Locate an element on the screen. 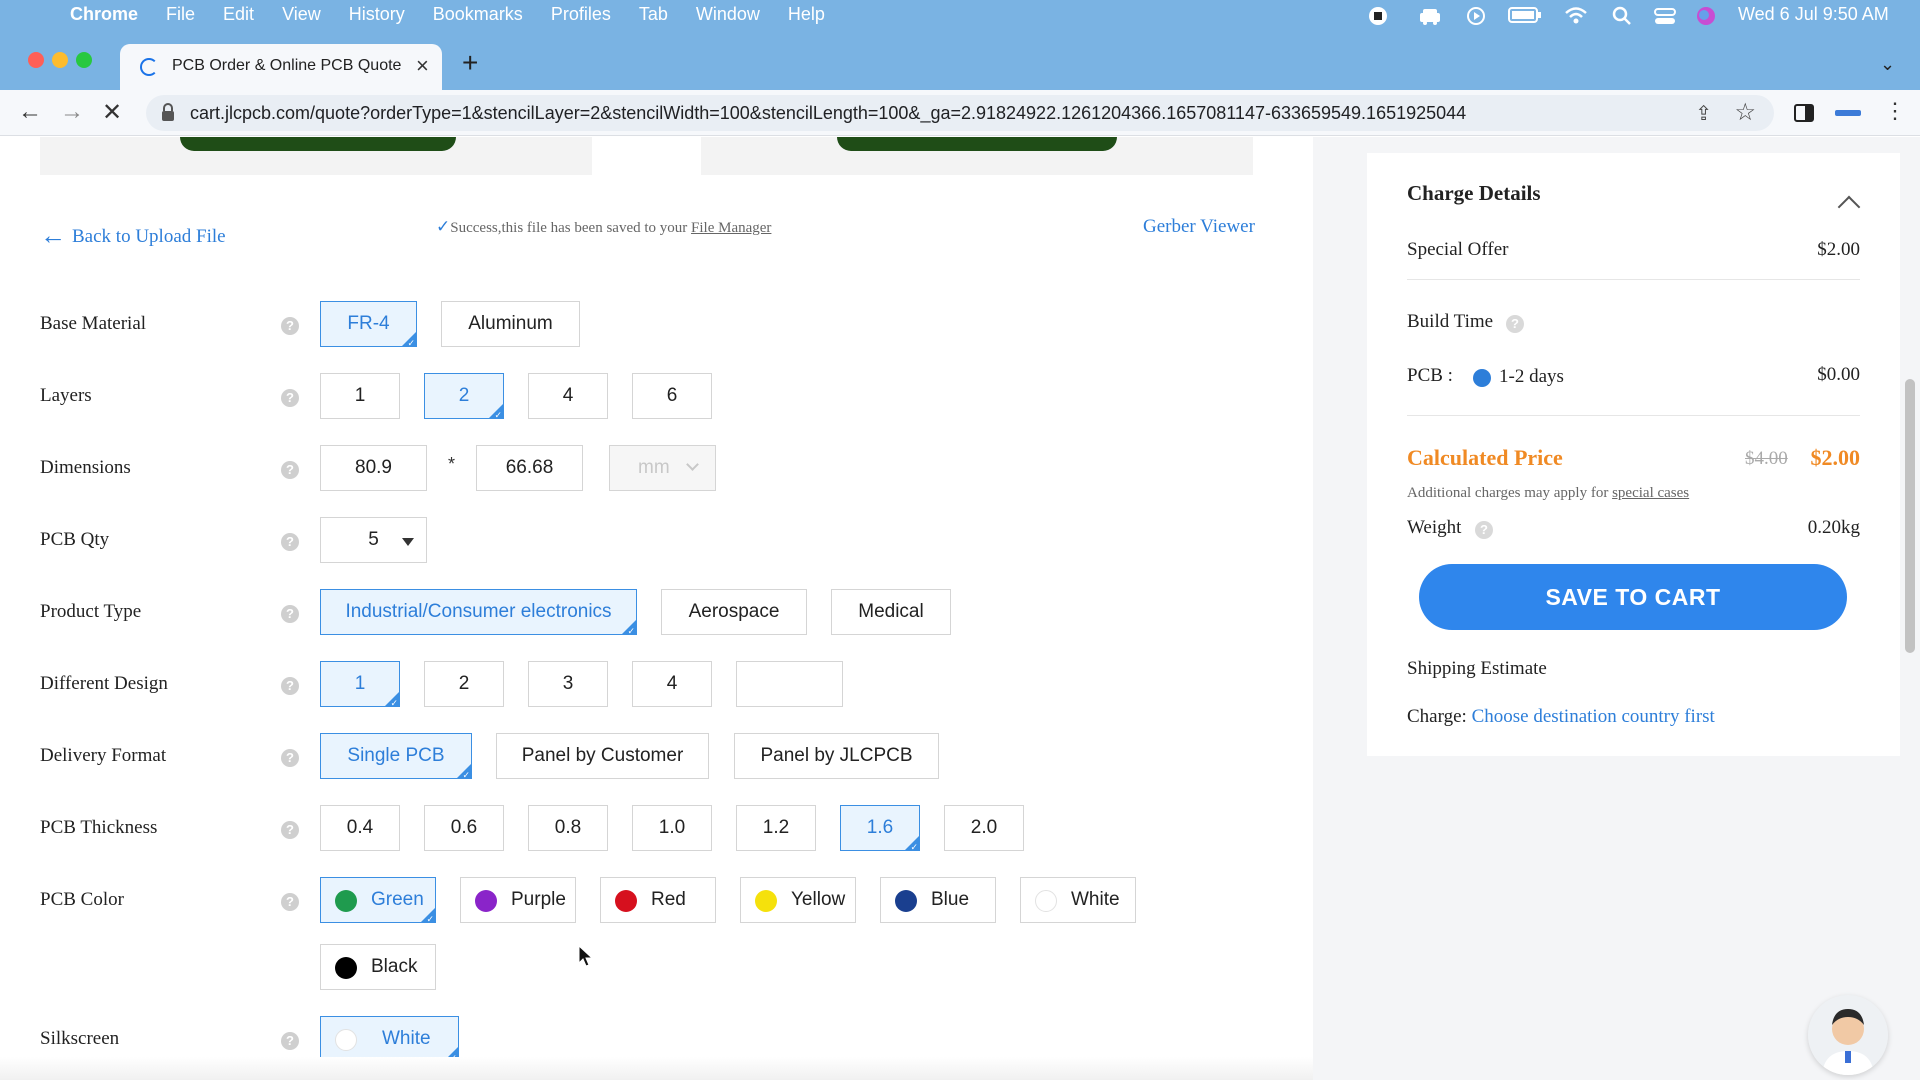 The height and width of the screenshot is (1080, 1920). product-type-industrial: Industrial/Consumer electronics is located at coordinates (478, 613).